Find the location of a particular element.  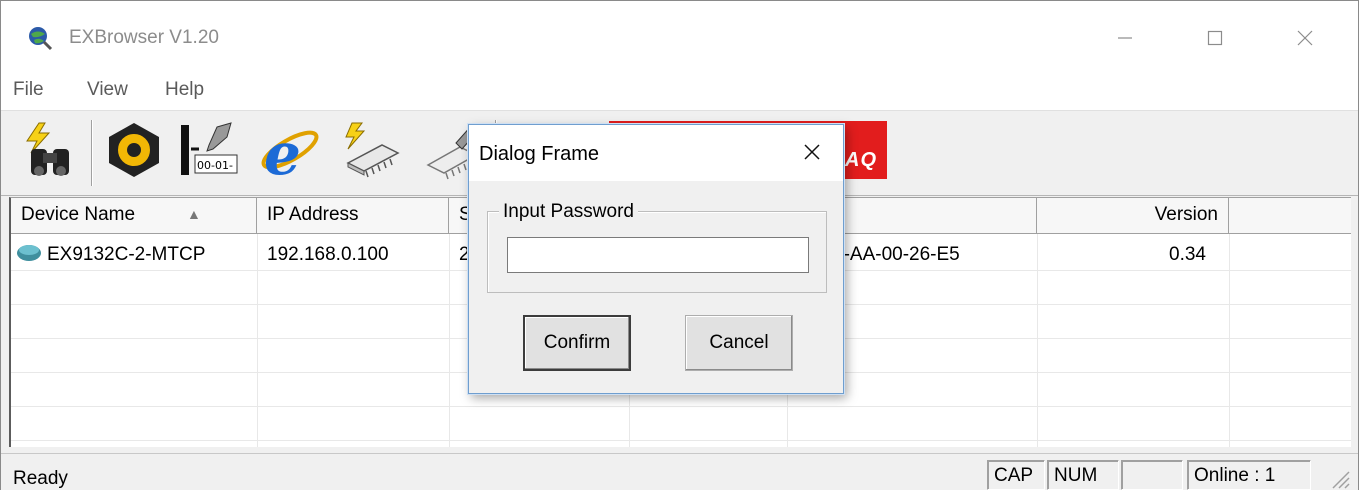

device-name-cell: EX9132C-2-MTCP is located at coordinates (126, 254).